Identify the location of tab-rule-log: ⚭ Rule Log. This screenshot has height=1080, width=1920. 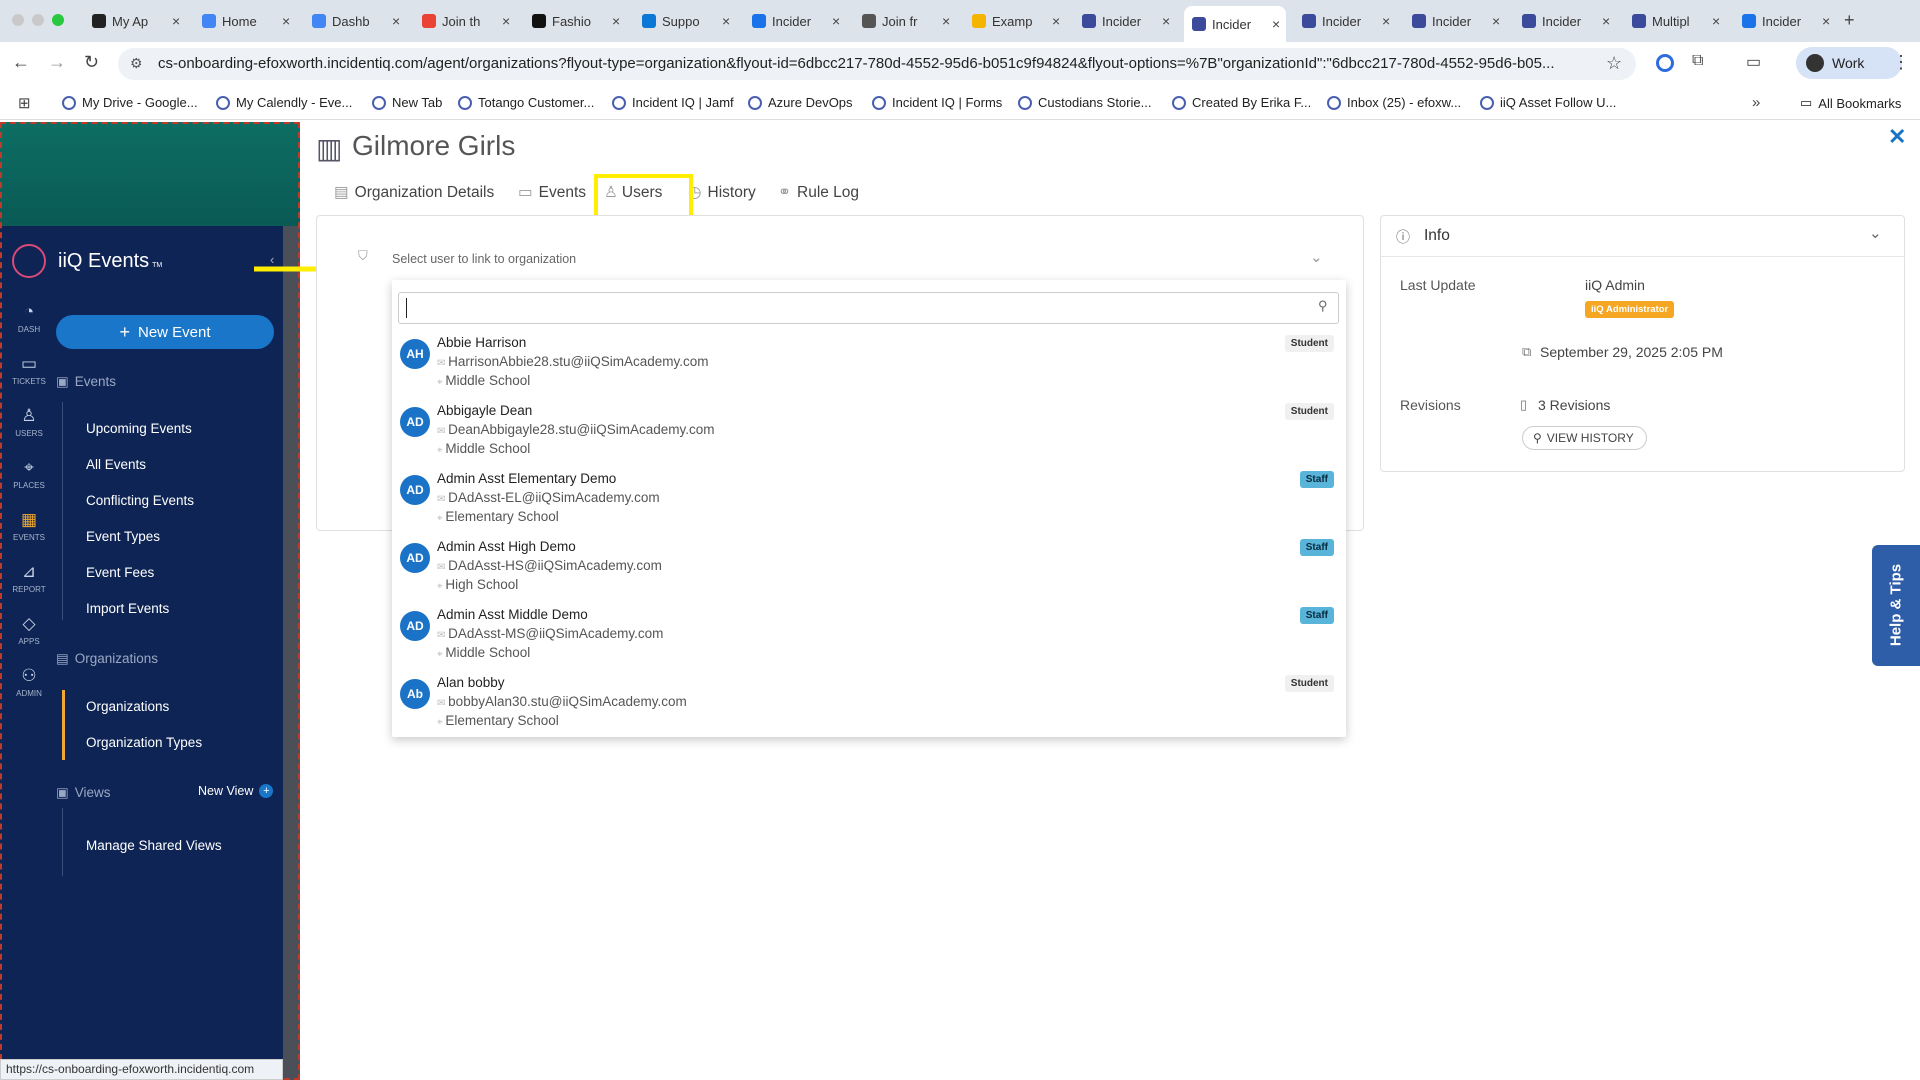
(818, 192).